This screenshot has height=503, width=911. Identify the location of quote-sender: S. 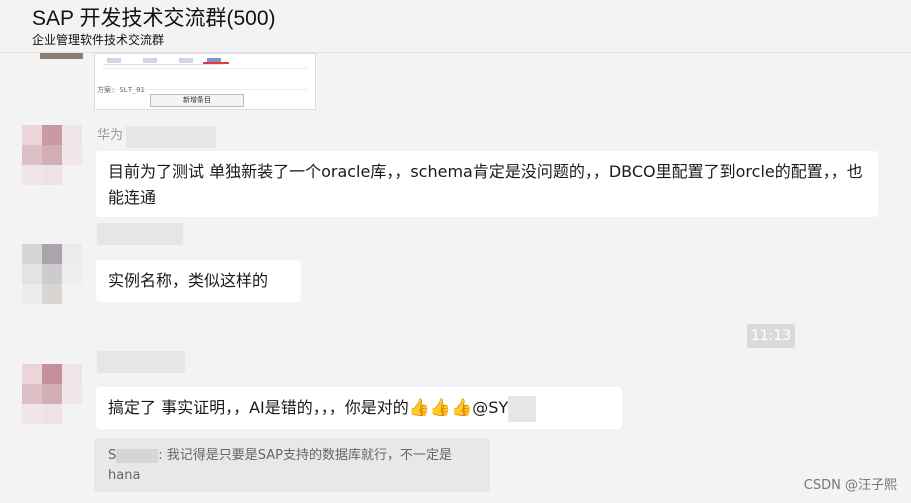
(112, 455).